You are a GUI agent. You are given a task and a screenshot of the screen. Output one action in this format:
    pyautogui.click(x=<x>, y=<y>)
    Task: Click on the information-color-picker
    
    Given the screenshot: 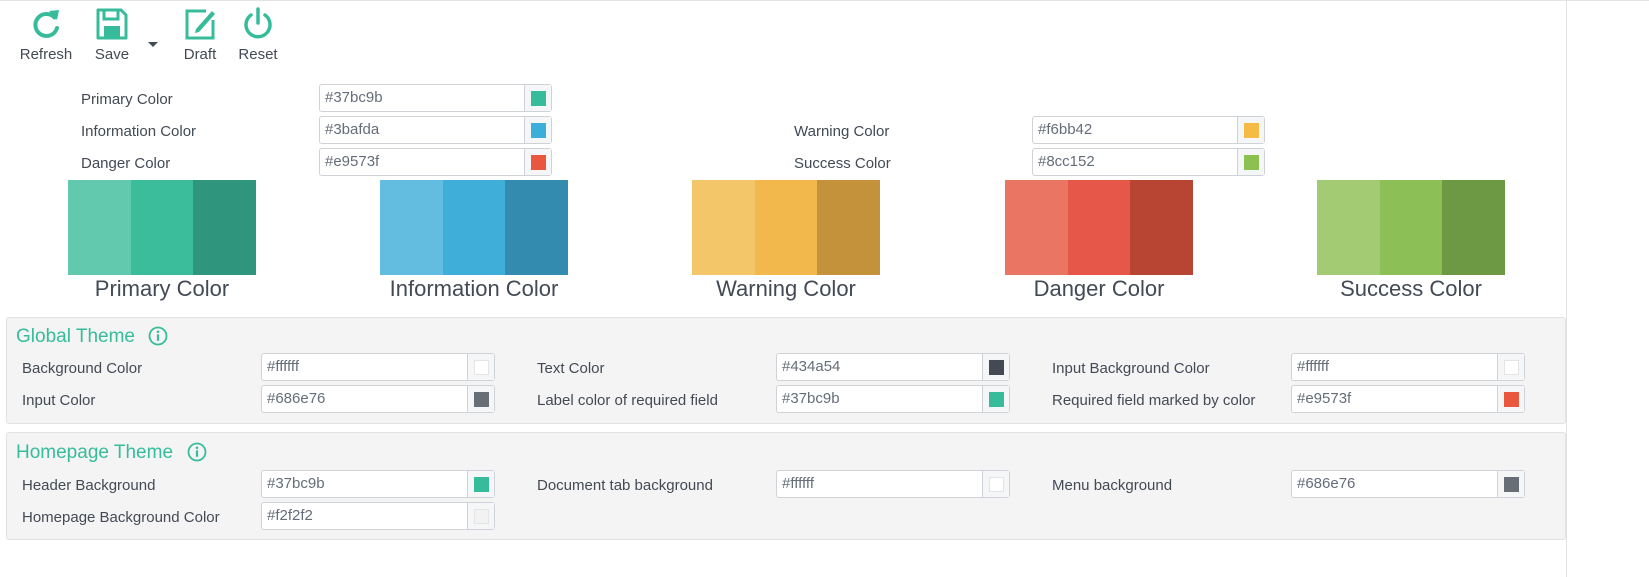 What is the action you would take?
    pyautogui.click(x=537, y=130)
    